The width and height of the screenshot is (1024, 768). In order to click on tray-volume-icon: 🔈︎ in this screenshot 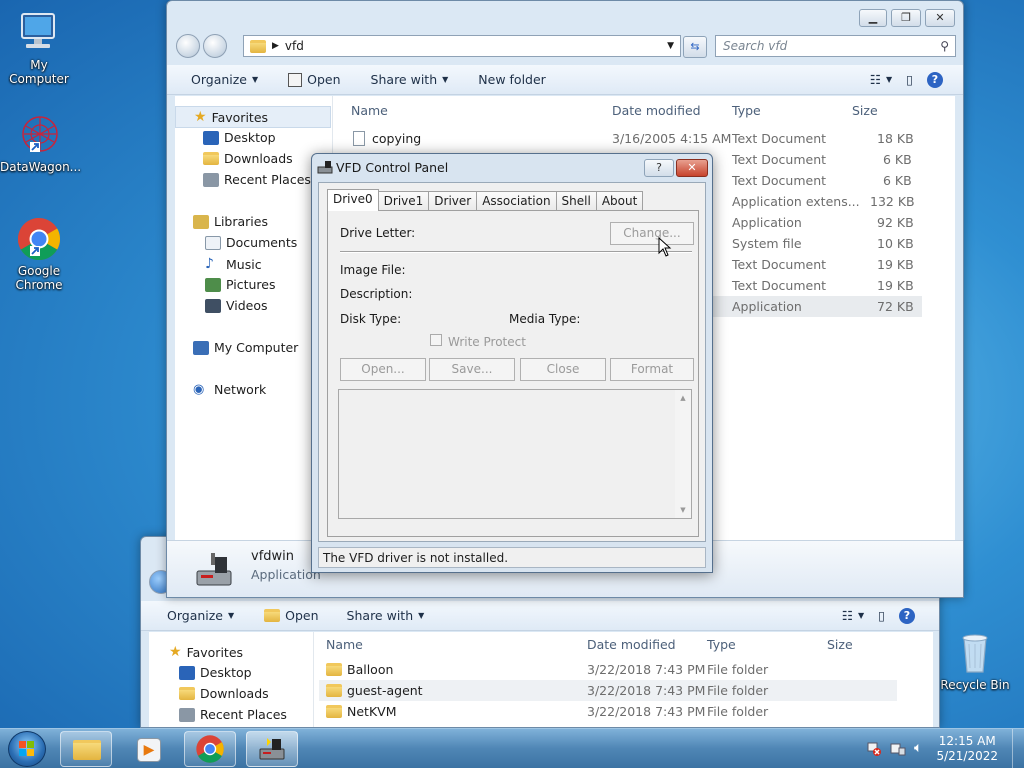, I will do `click(923, 749)`.